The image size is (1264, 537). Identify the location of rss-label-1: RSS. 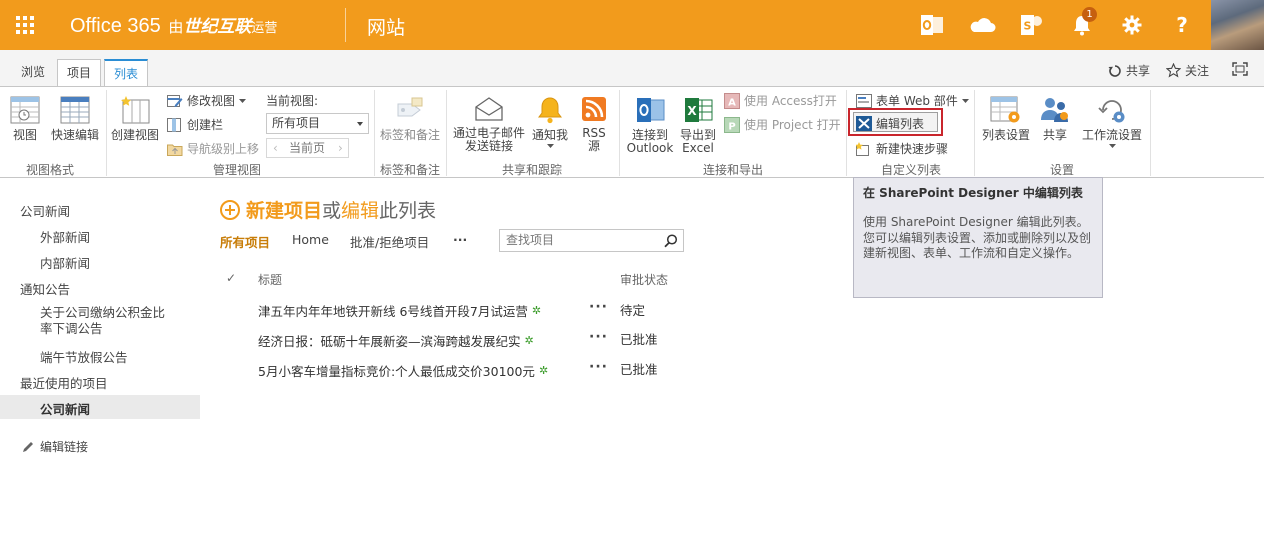
(594, 133).